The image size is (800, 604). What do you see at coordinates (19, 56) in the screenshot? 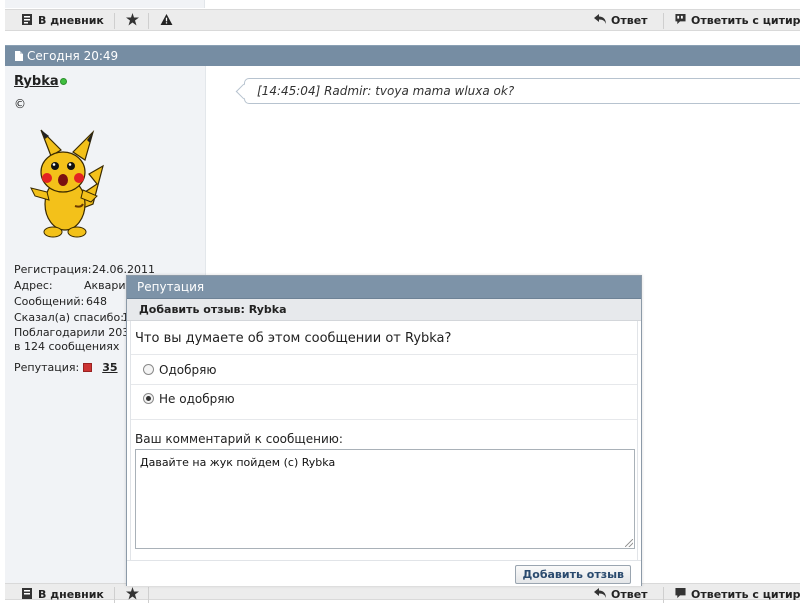
I see `document-icon` at bounding box center [19, 56].